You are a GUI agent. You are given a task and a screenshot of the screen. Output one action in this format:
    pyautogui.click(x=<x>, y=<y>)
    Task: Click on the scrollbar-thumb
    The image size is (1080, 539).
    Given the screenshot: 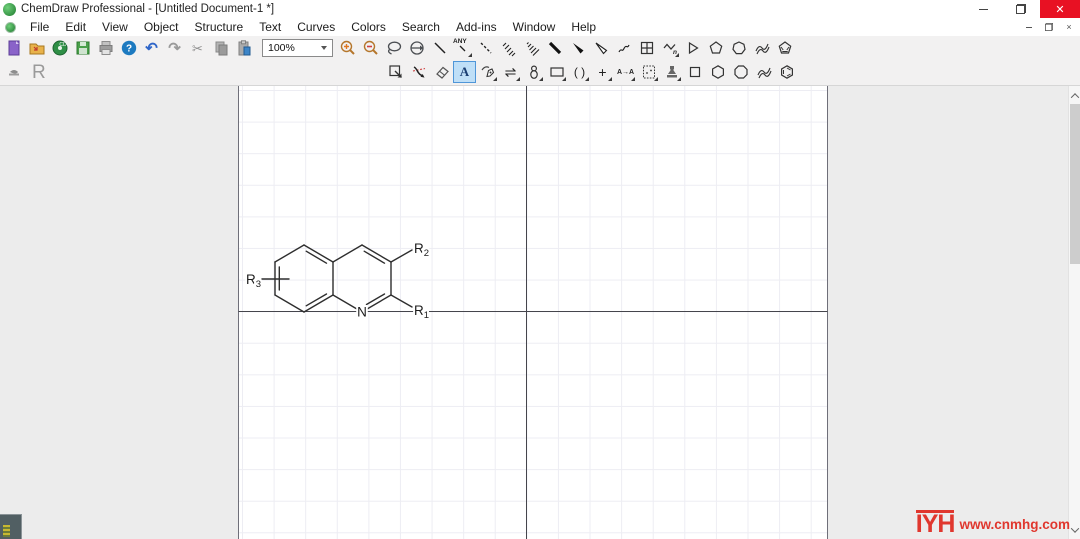 What is the action you would take?
    pyautogui.click(x=1075, y=184)
    